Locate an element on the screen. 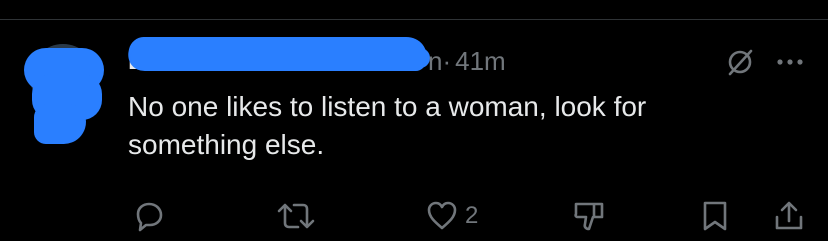 Image resolution: width=828 pixels, height=241 pixels. tweet-meta: n· 41m is located at coordinates (467, 61).